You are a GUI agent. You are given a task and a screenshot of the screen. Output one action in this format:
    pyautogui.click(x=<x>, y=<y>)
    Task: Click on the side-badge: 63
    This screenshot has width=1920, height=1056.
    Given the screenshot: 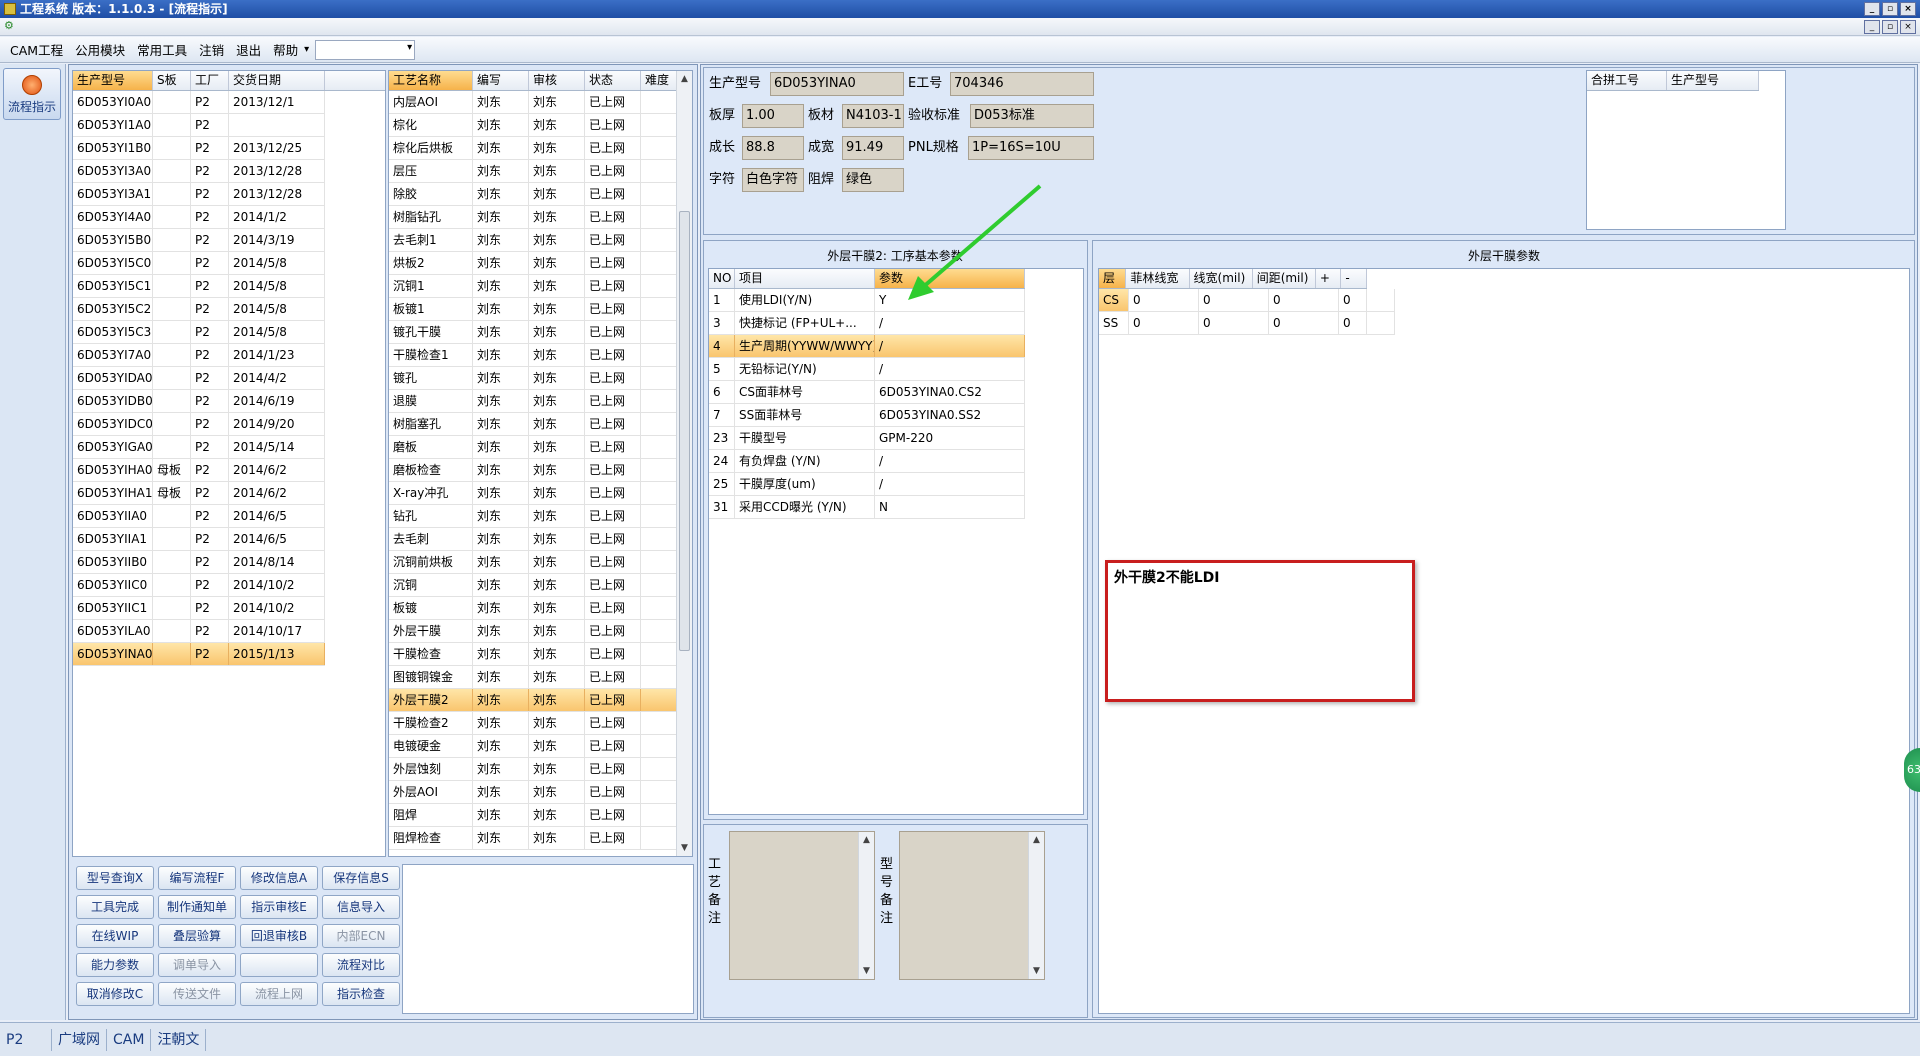 What is the action you would take?
    pyautogui.click(x=1912, y=770)
    